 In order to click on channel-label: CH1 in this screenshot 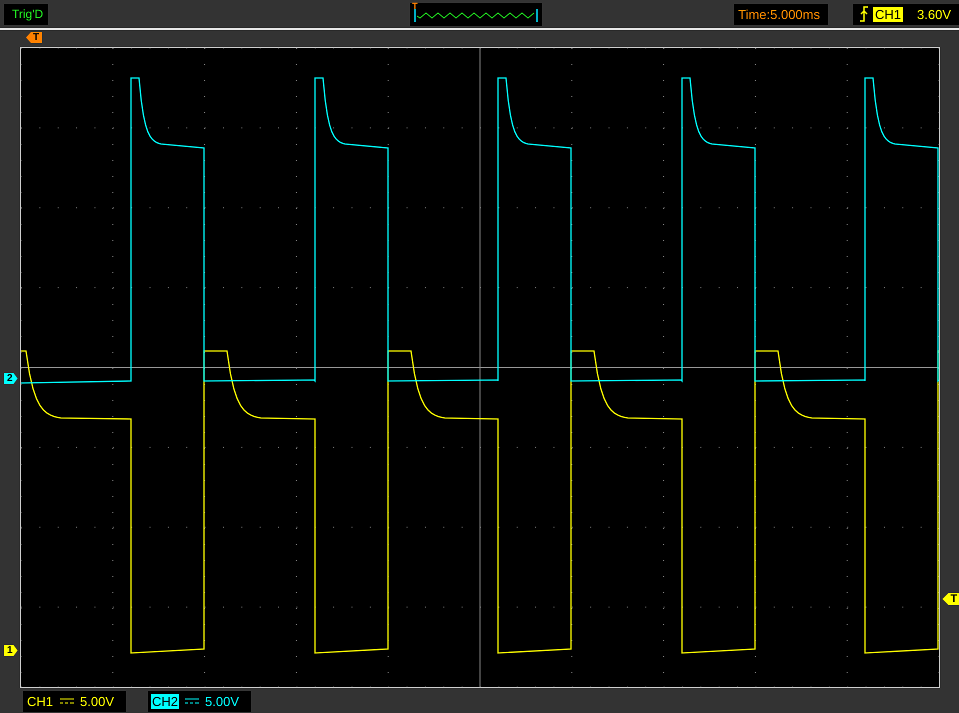, I will do `click(40, 701)`.